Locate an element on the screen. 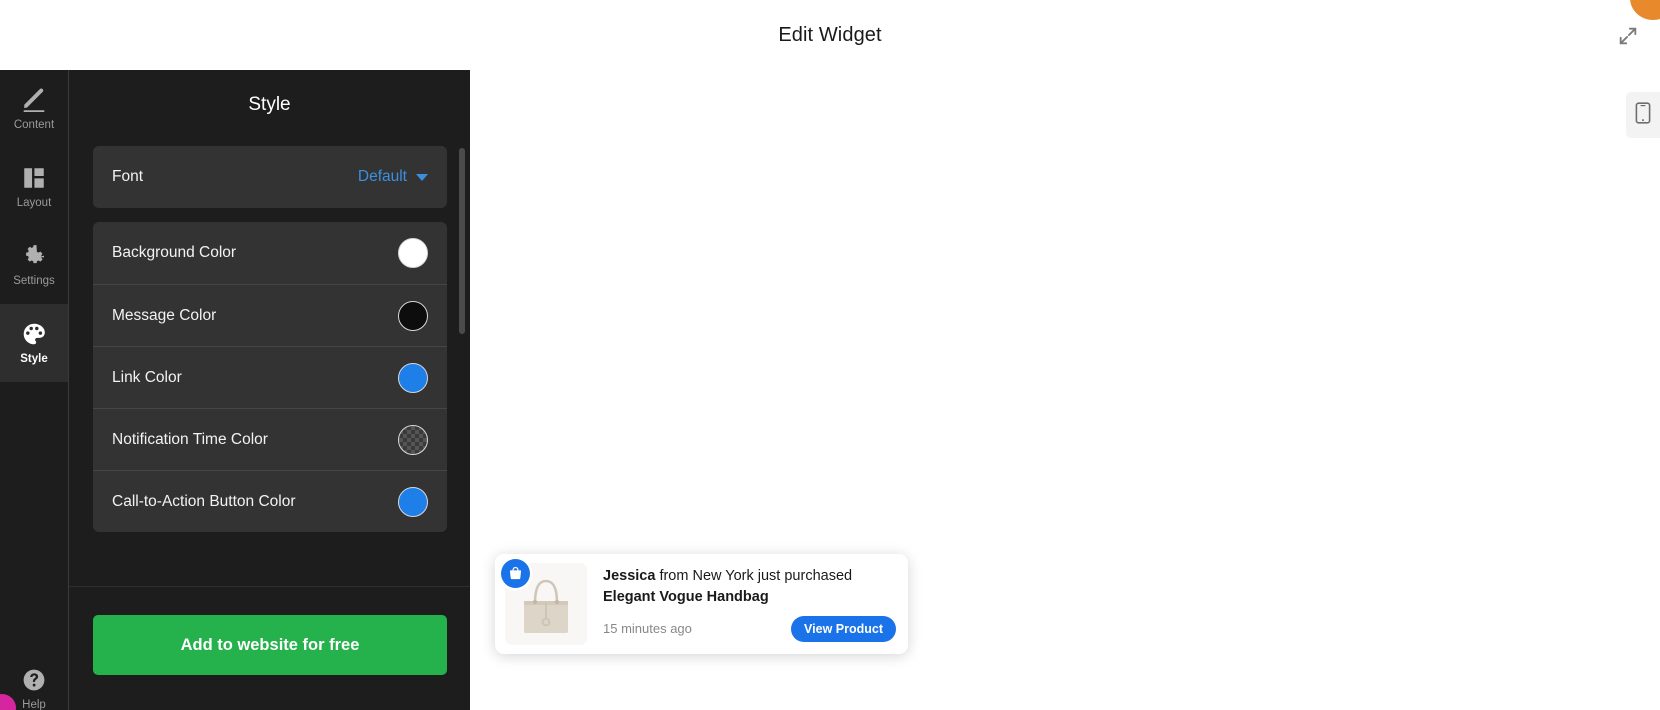 This screenshot has width=1660, height=710. row-cta-button-color: Call-to-Action Button Color is located at coordinates (270, 501).